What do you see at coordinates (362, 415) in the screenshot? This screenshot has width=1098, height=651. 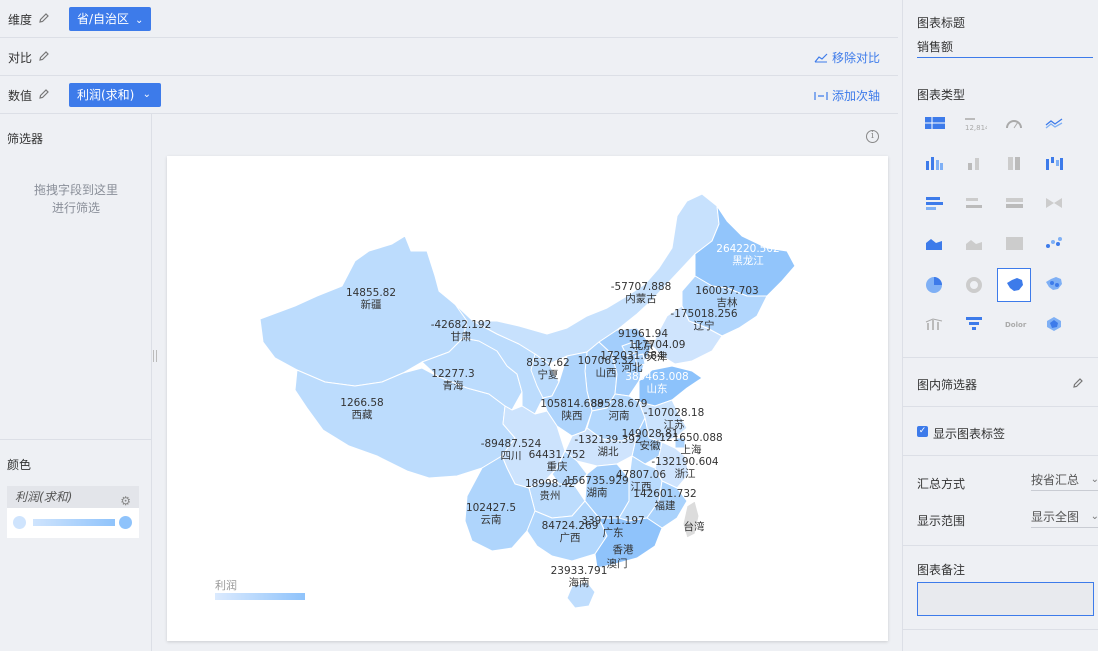 I see `map-region-label: 西藏` at bounding box center [362, 415].